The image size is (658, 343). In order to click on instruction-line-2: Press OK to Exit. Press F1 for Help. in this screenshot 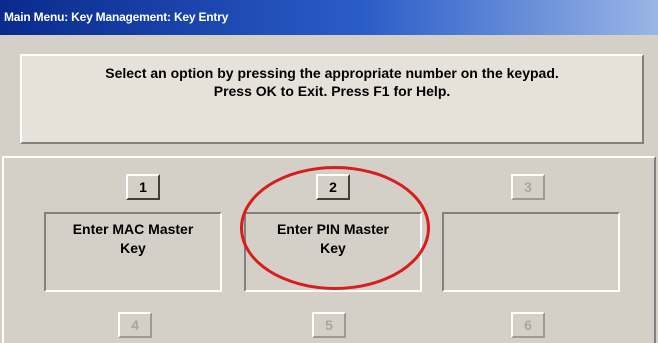, I will do `click(332, 91)`.